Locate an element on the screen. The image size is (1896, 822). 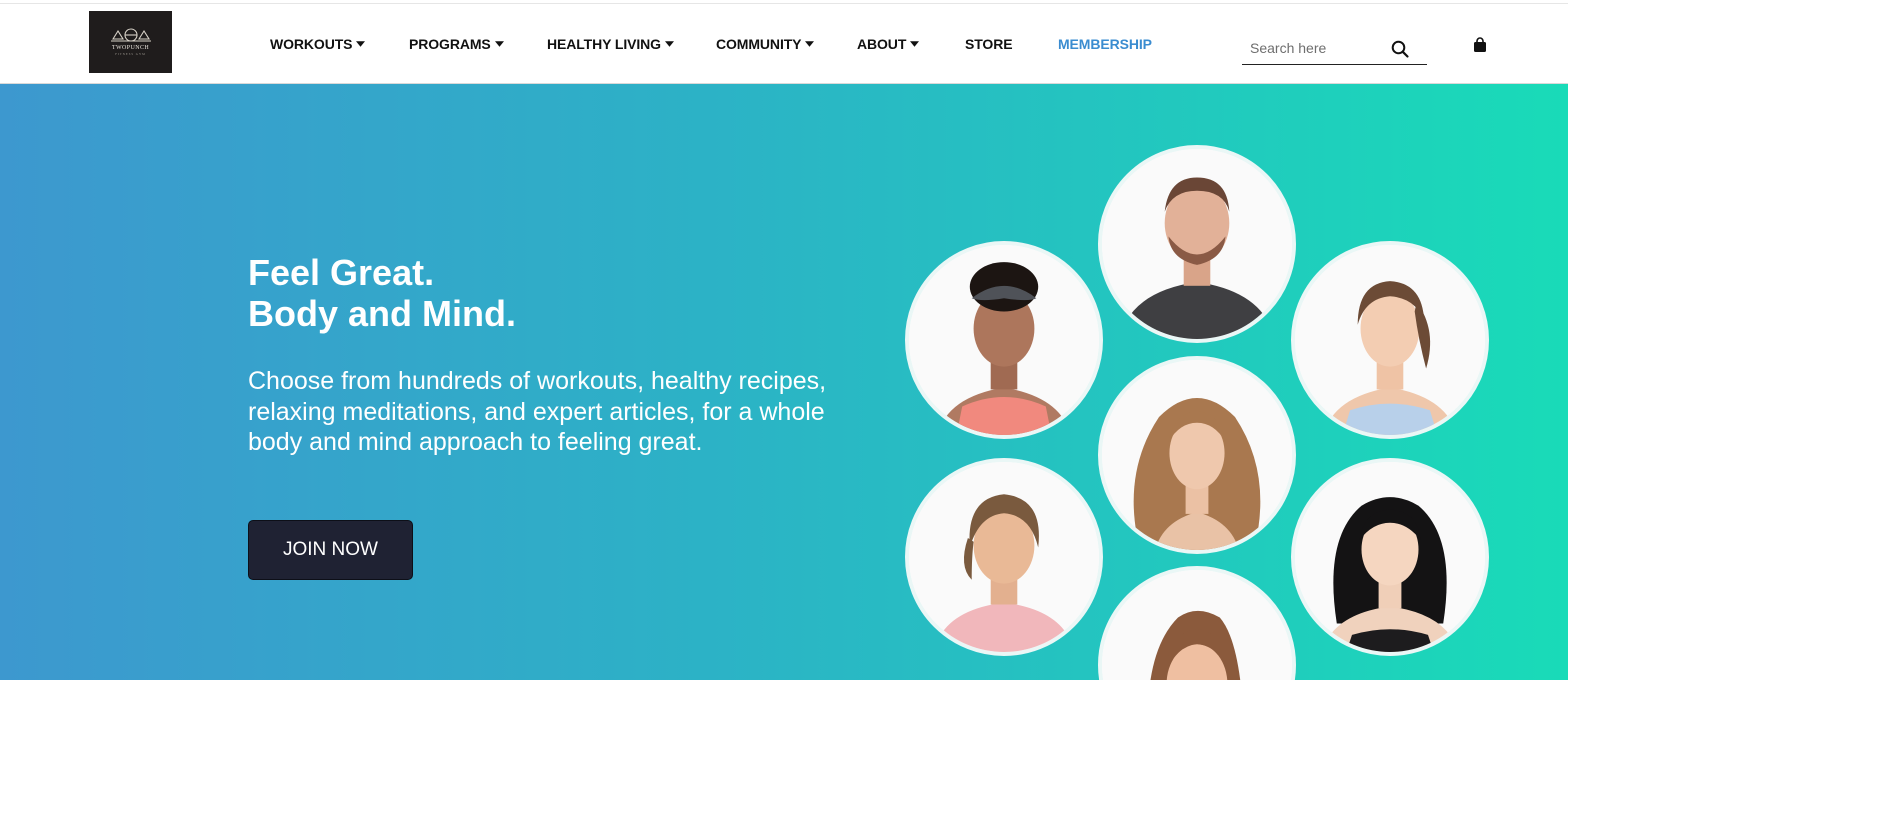
nav-programs-label: PROGRAMS is located at coordinates (450, 44).